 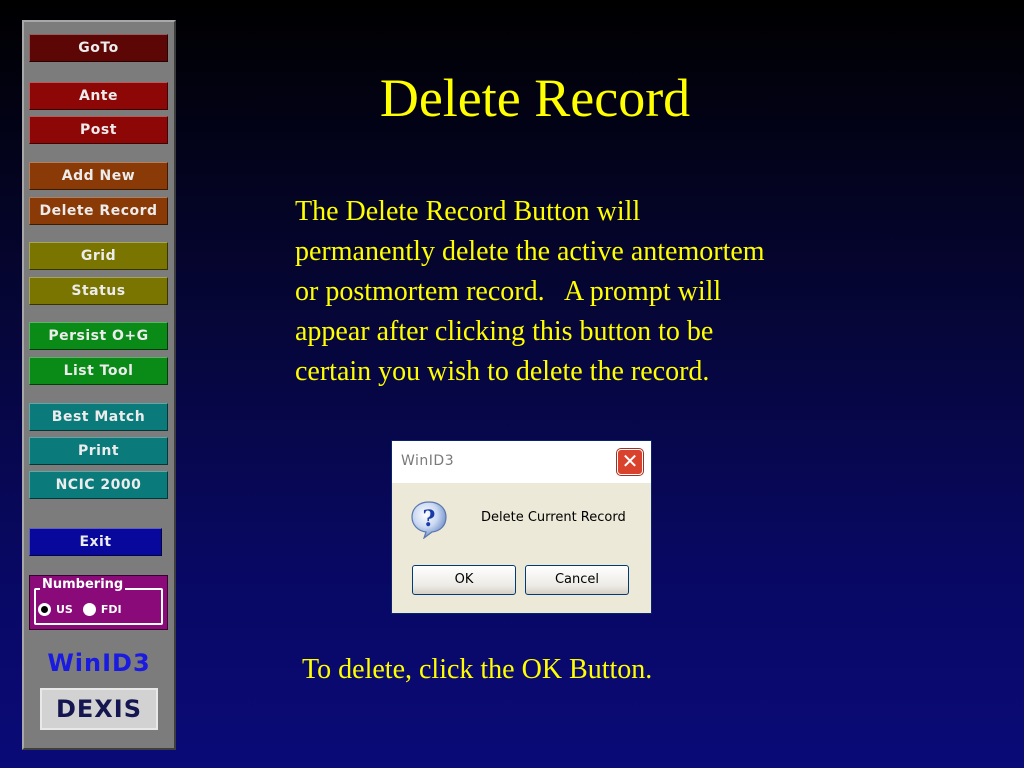 What do you see at coordinates (477, 669) in the screenshot?
I see `instruction-text: To delete, click the OK Button.` at bounding box center [477, 669].